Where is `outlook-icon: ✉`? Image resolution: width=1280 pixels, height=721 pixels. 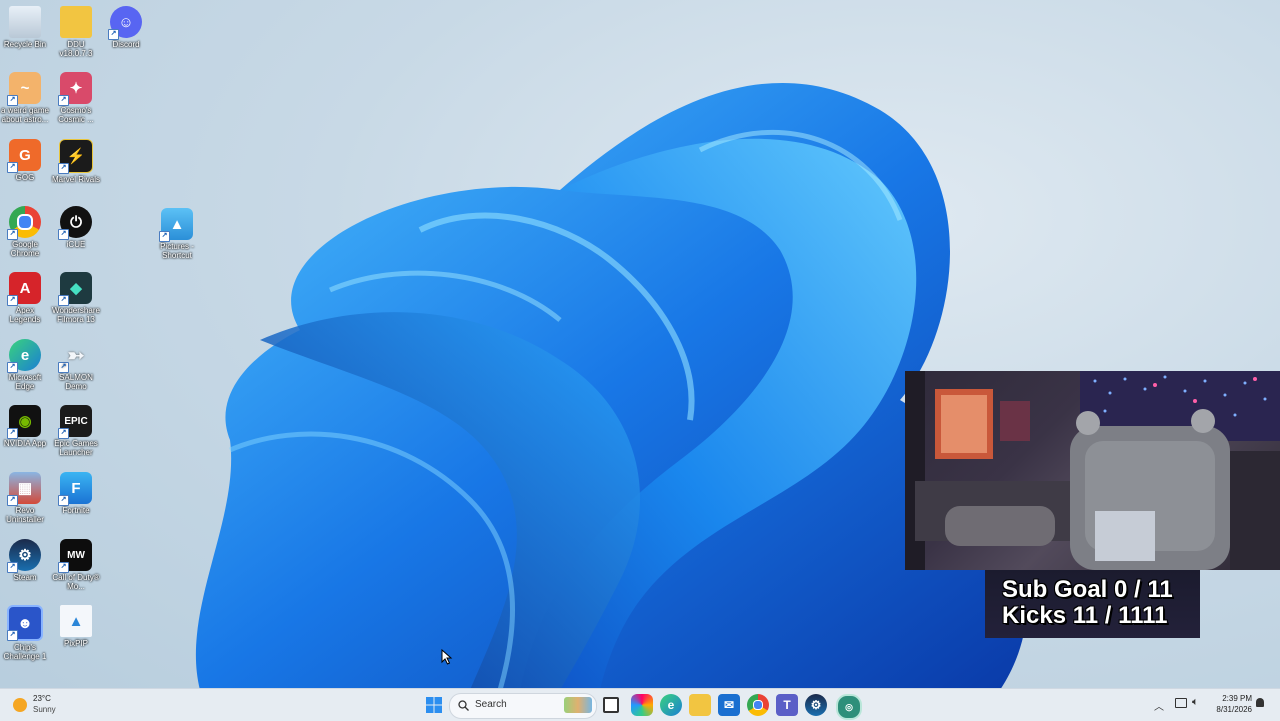 outlook-icon: ✉ is located at coordinates (729, 705).